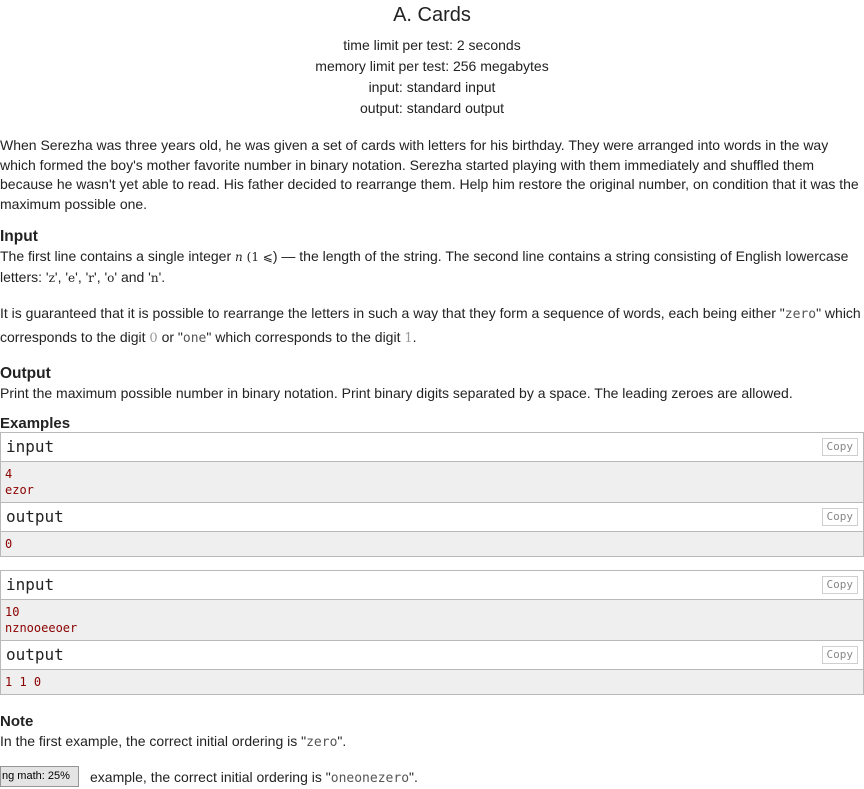  What do you see at coordinates (17, 722) in the screenshot?
I see `note-title: Note` at bounding box center [17, 722].